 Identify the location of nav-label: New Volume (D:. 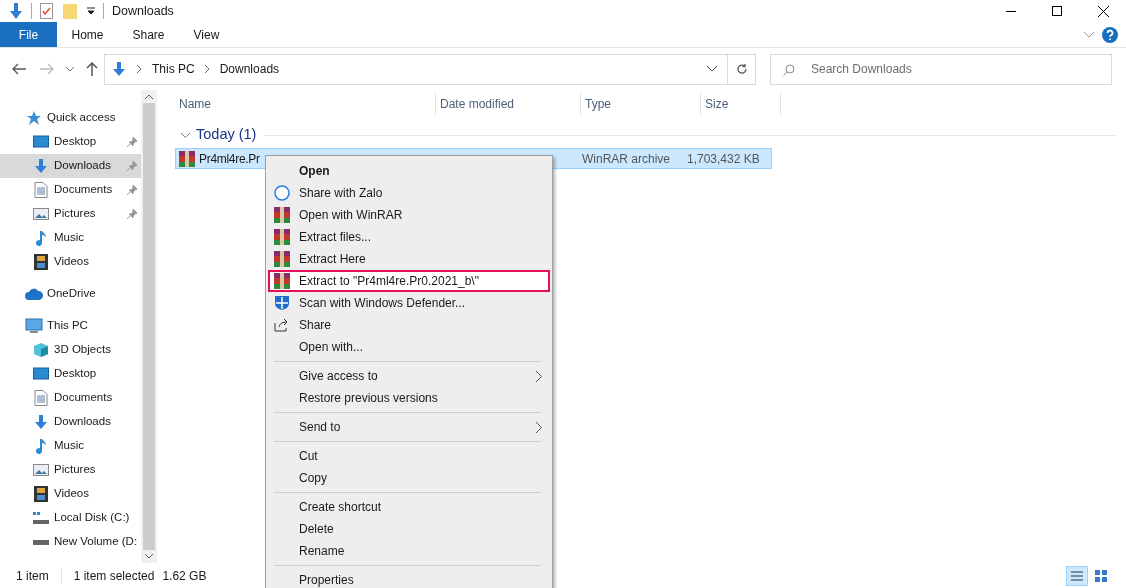
(96, 542).